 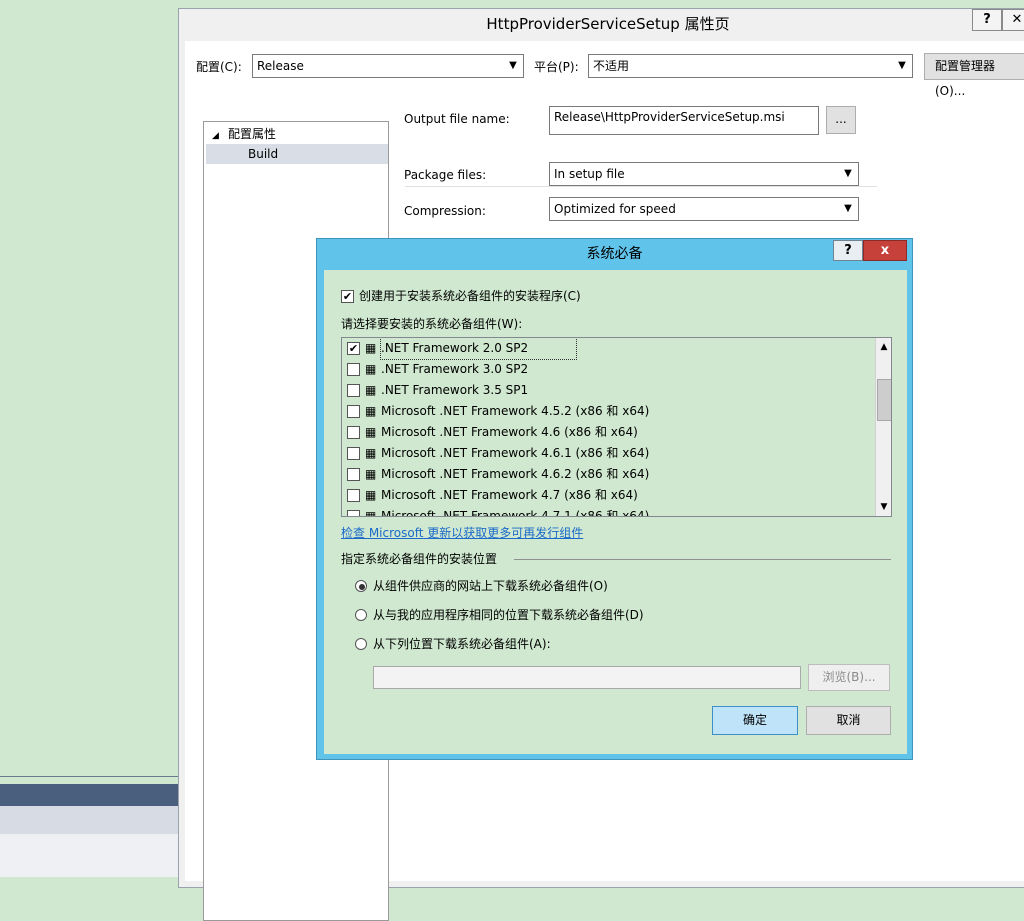 I want to click on platform-label: 平台(P):, so click(x=556, y=67).